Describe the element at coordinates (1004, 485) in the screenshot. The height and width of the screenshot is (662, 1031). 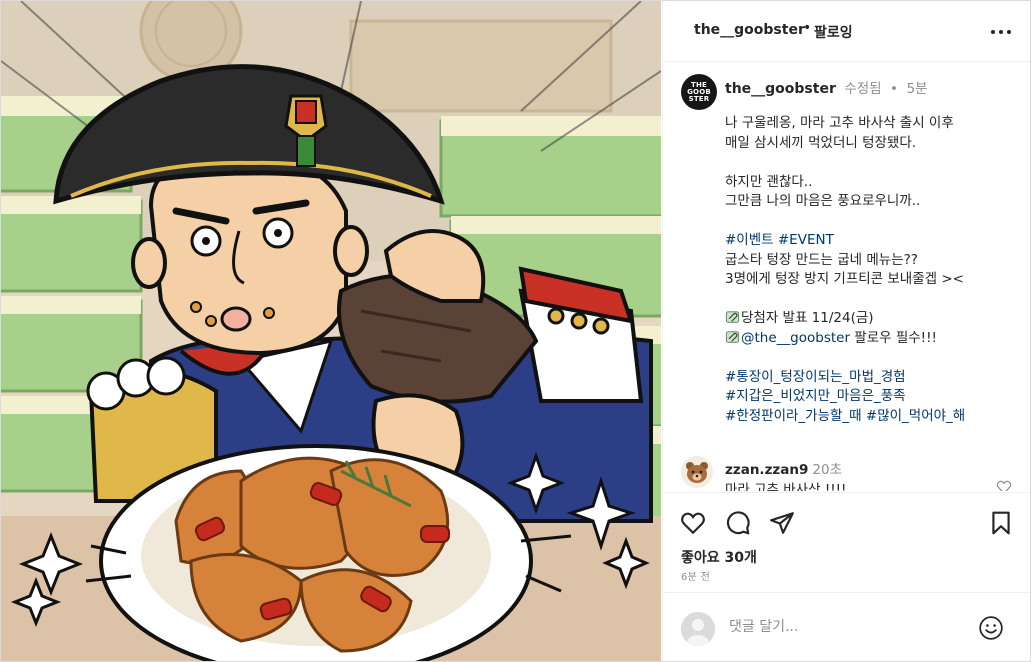
I see `comment-like-icon` at that location.